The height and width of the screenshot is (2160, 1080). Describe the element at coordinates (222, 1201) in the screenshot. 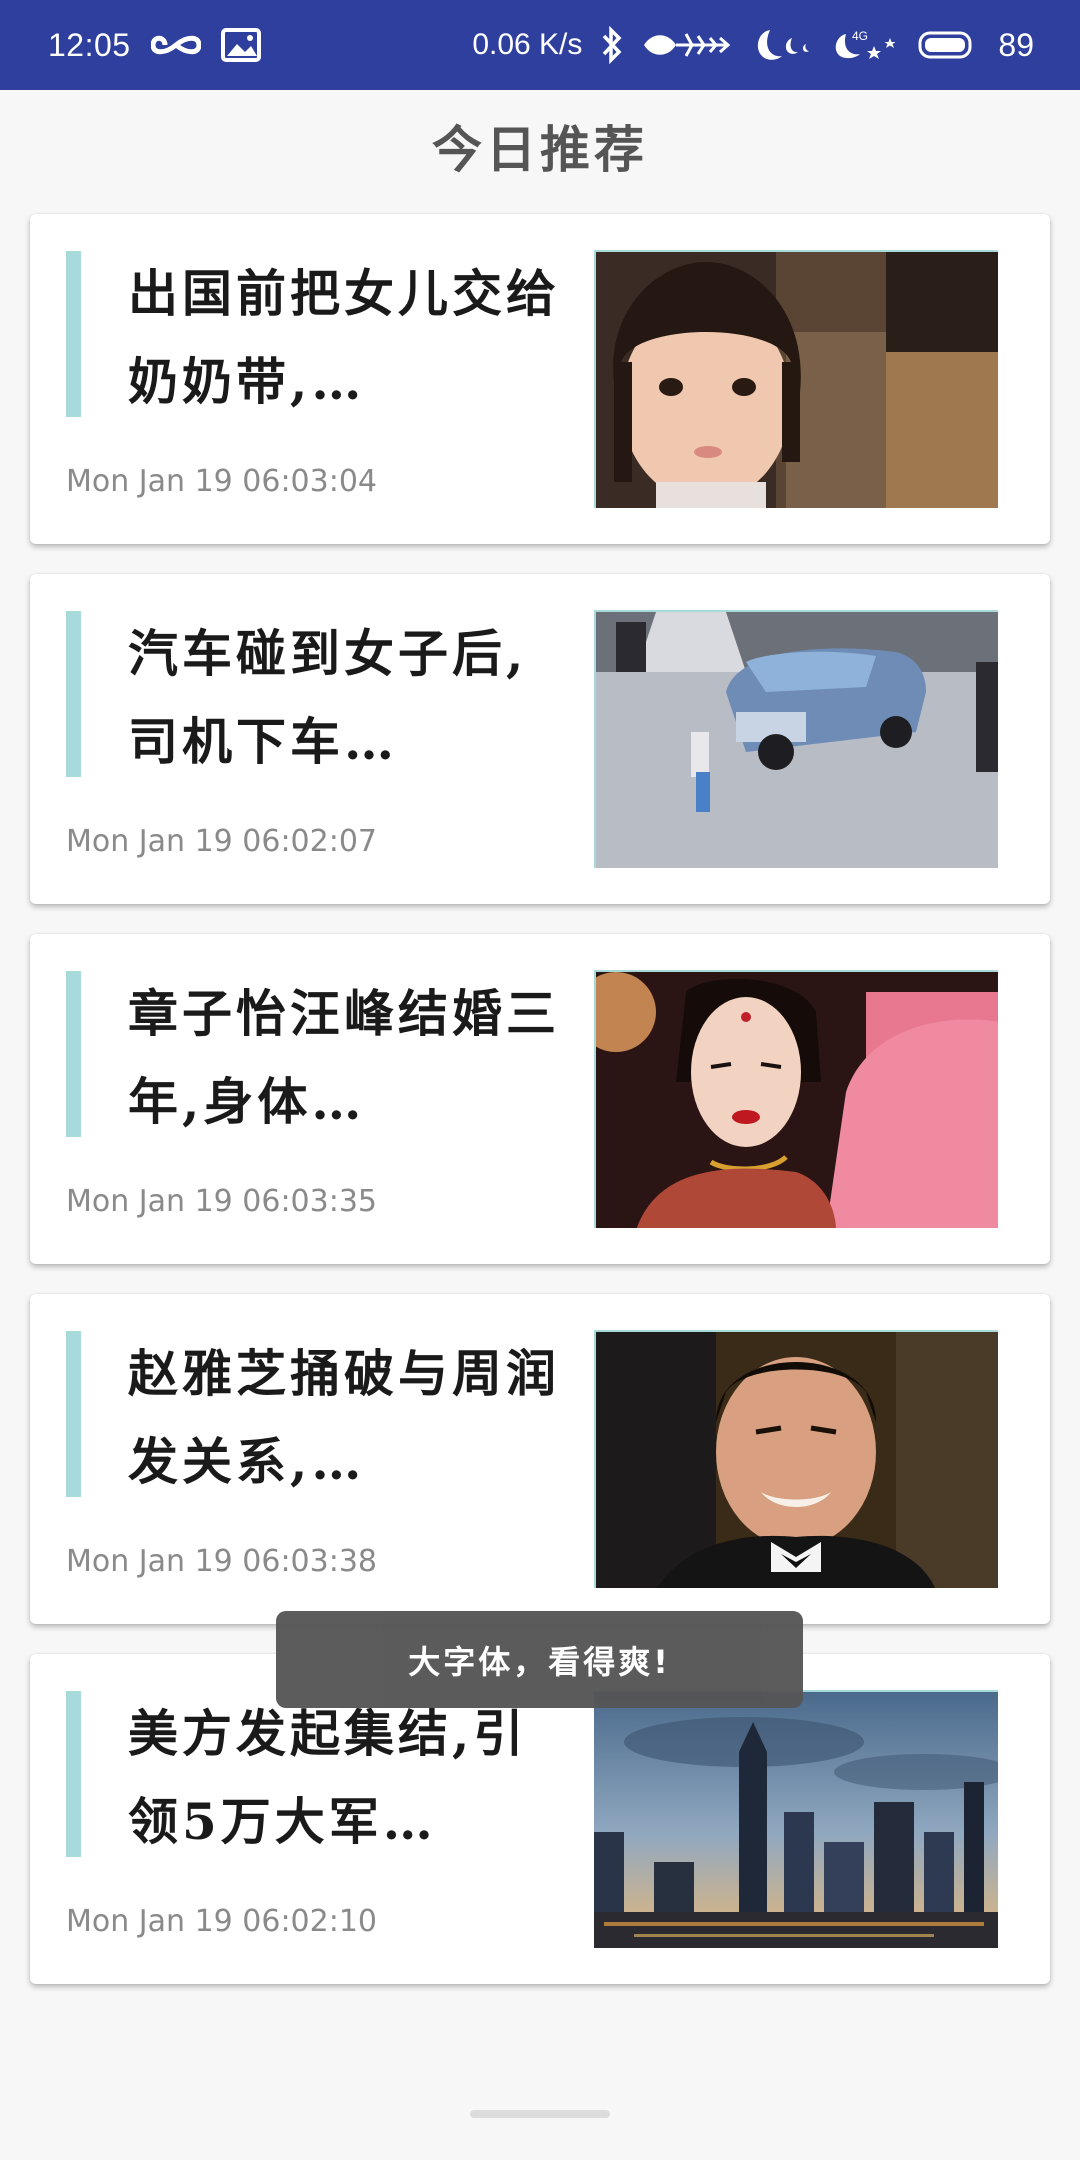

I see `article-timestamp: Mon Jan 19 06:03:35` at that location.